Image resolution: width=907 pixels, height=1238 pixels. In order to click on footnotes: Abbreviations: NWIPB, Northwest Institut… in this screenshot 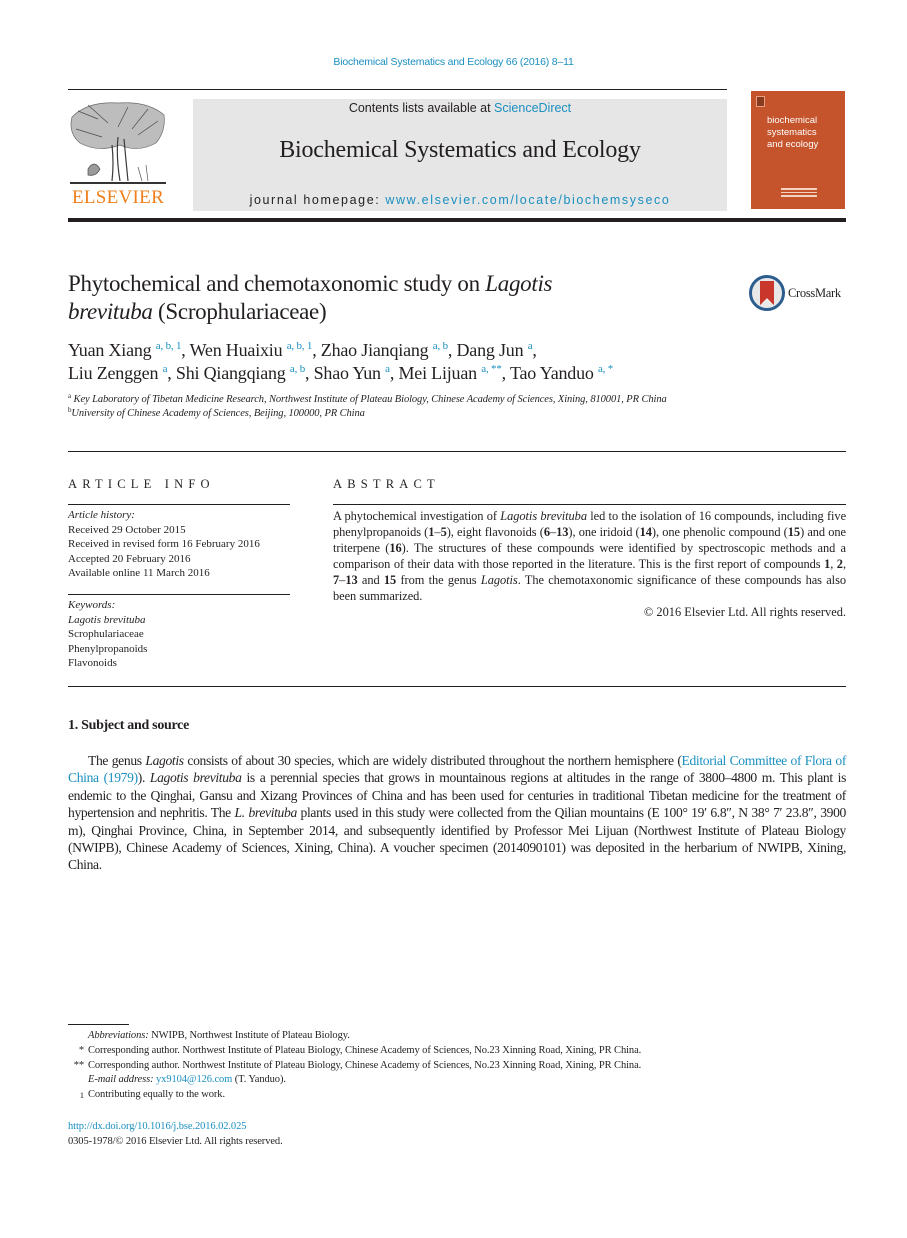, I will do `click(448, 1068)`.